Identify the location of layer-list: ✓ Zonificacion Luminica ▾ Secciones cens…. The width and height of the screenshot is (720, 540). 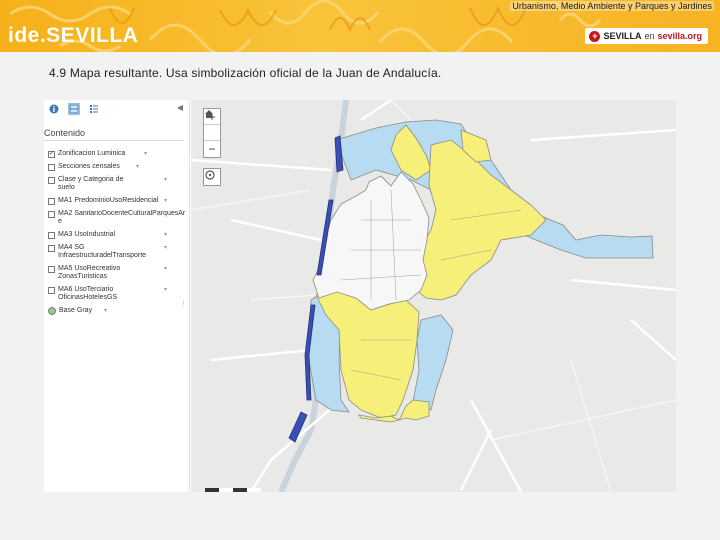
(118, 235).